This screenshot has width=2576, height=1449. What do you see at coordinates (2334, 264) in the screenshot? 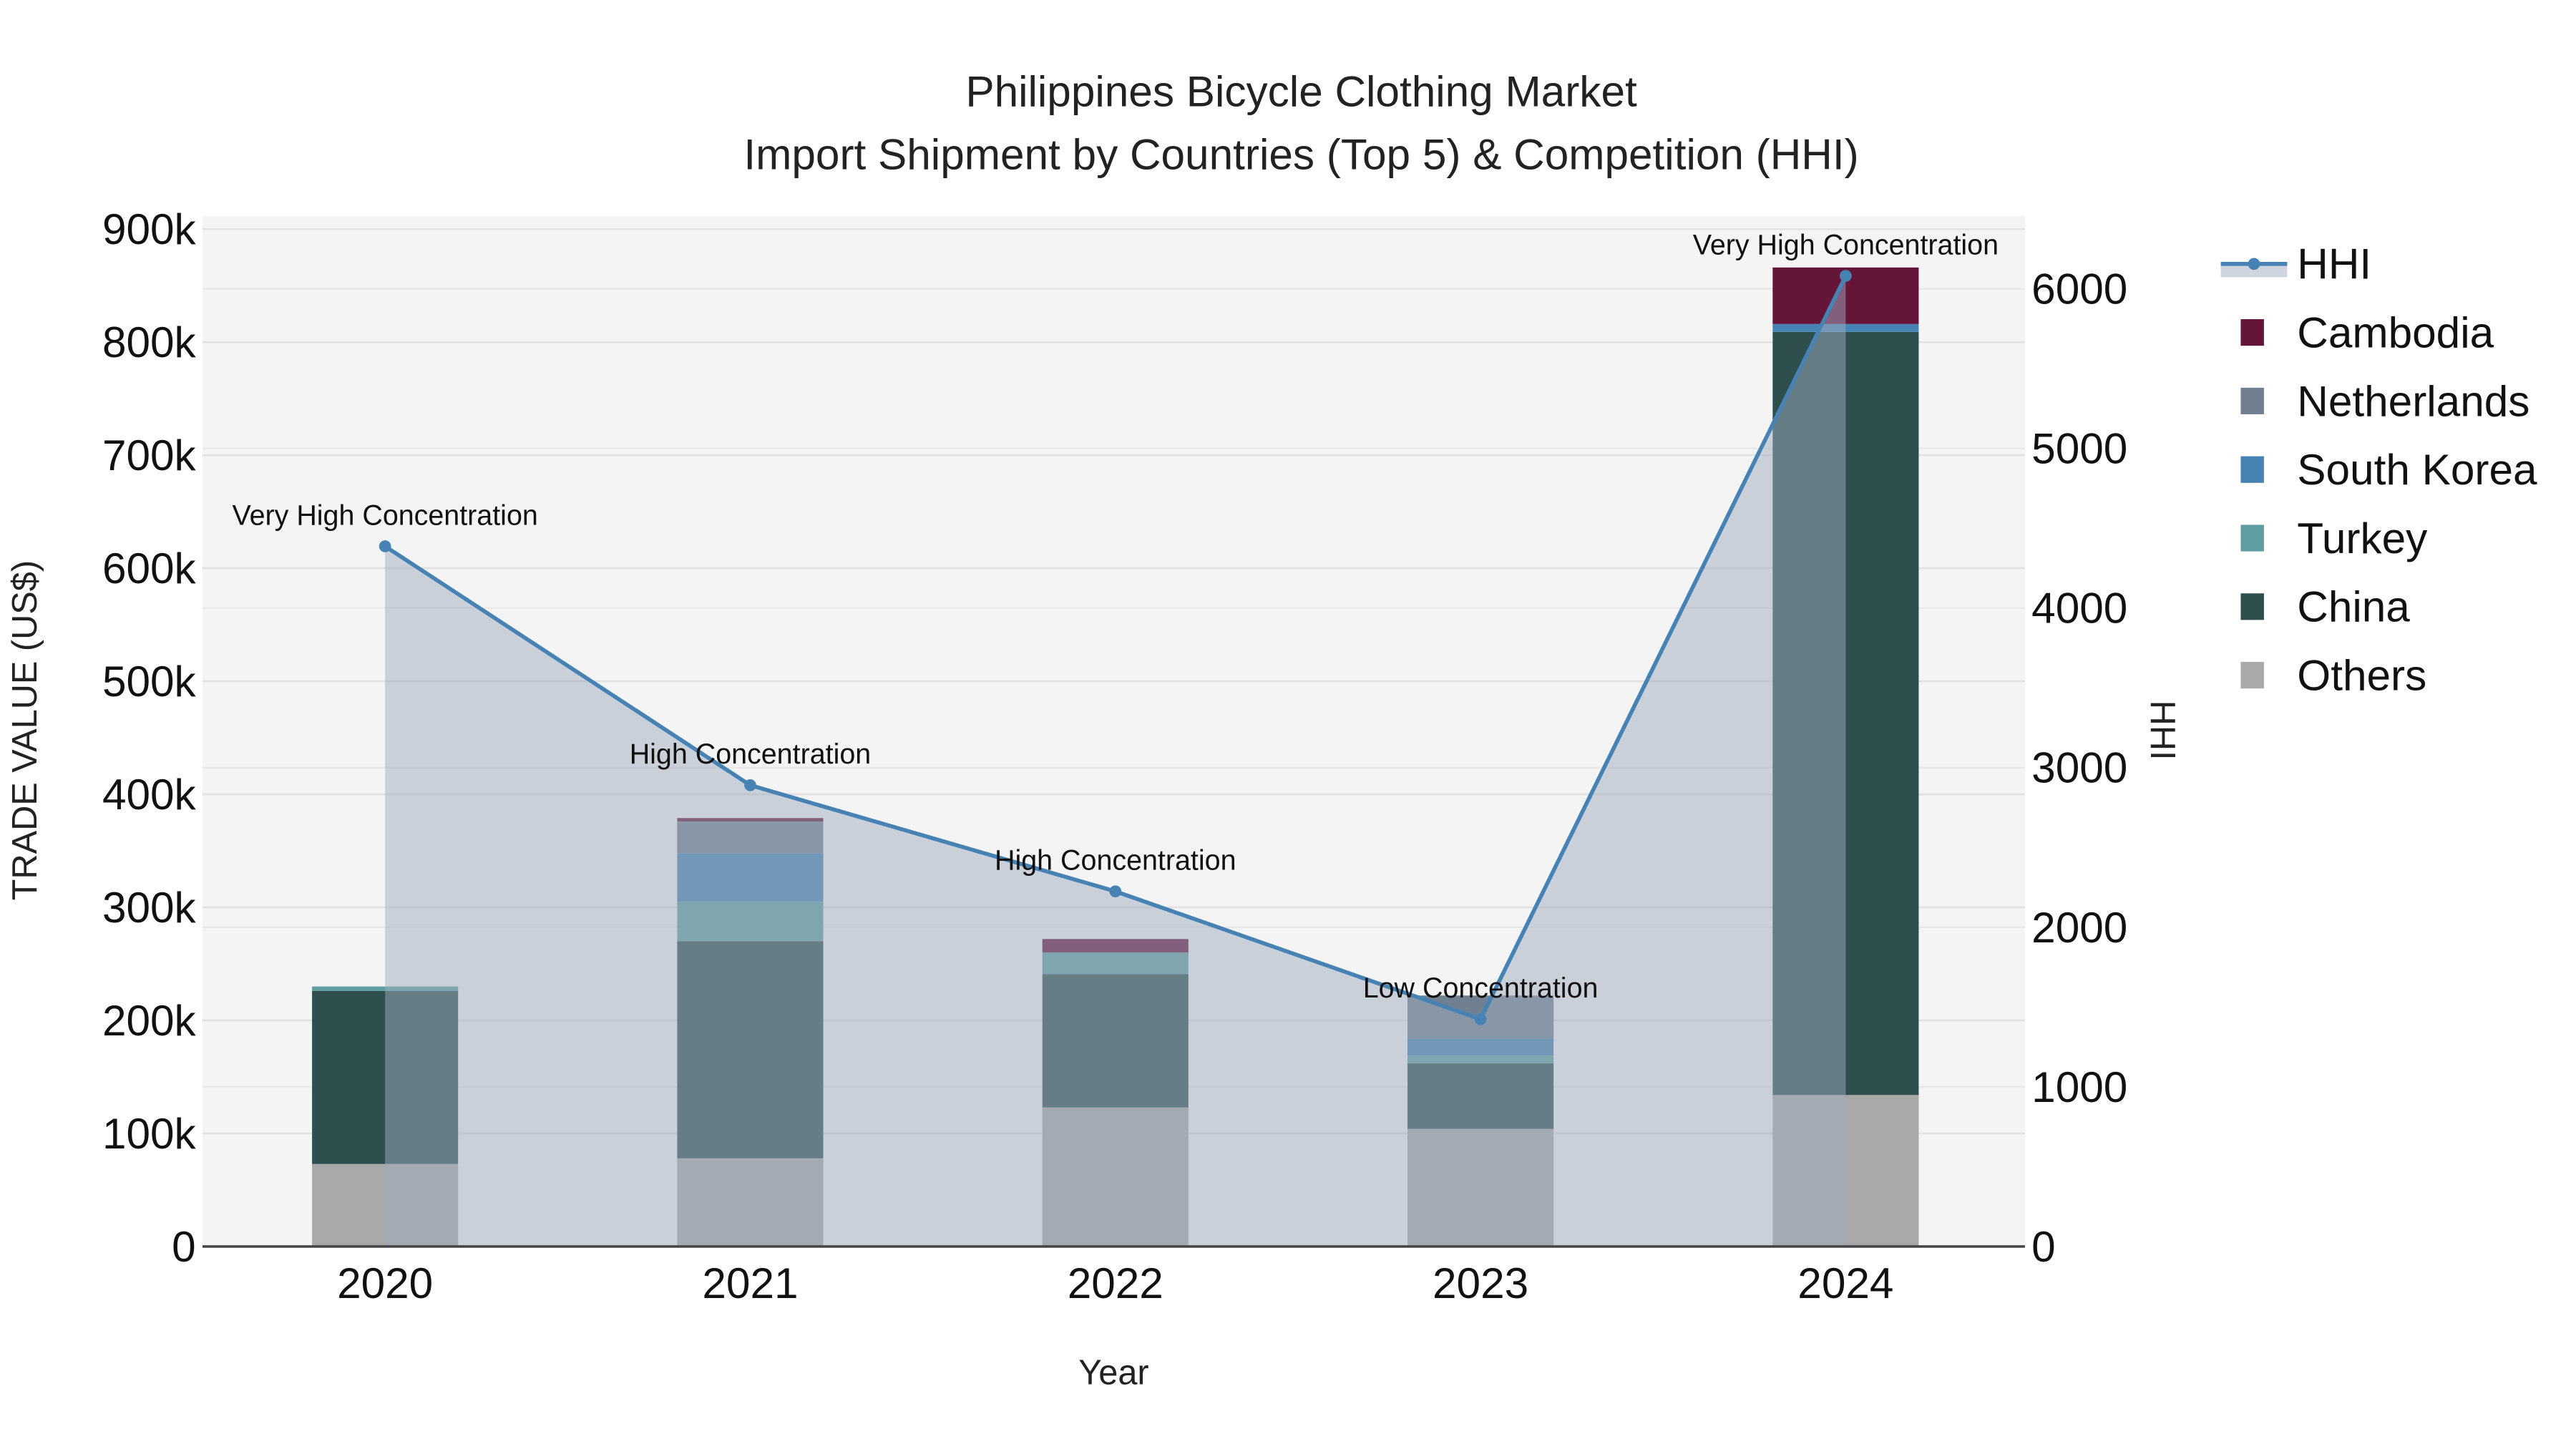
I see `legend-label: HHI` at bounding box center [2334, 264].